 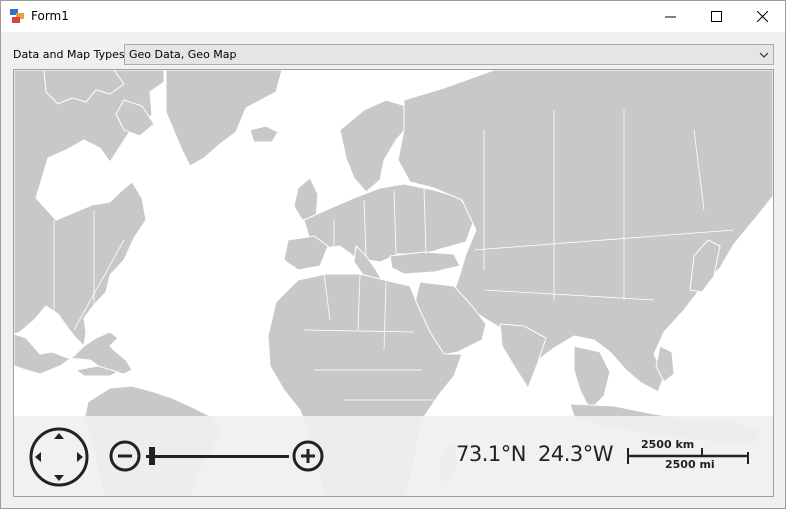 What do you see at coordinates (264, 134) in the screenshot?
I see `land-iceland` at bounding box center [264, 134].